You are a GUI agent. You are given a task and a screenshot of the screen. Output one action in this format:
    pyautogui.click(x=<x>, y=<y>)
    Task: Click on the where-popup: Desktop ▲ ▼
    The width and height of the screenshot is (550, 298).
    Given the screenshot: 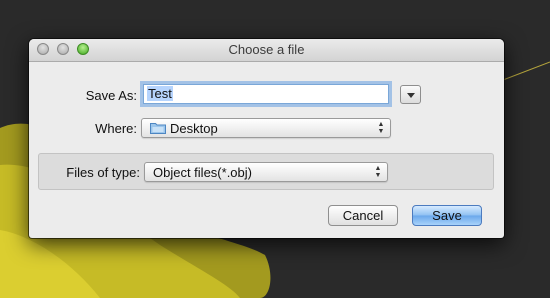 What is the action you would take?
    pyautogui.click(x=266, y=128)
    